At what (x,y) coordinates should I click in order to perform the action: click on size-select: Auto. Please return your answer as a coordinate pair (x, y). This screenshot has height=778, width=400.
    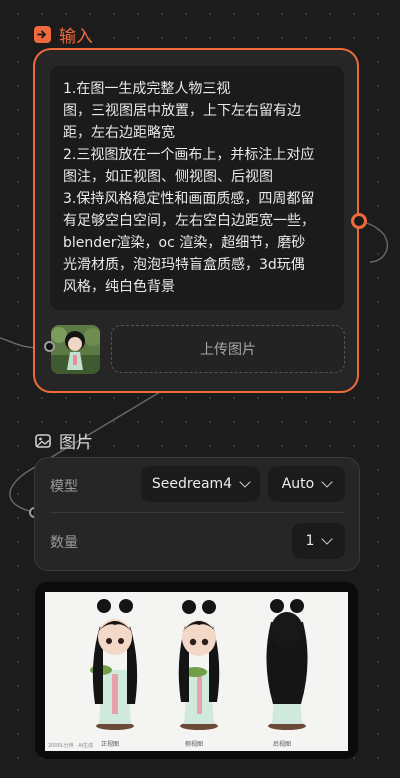
    Looking at the image, I should click on (306, 484).